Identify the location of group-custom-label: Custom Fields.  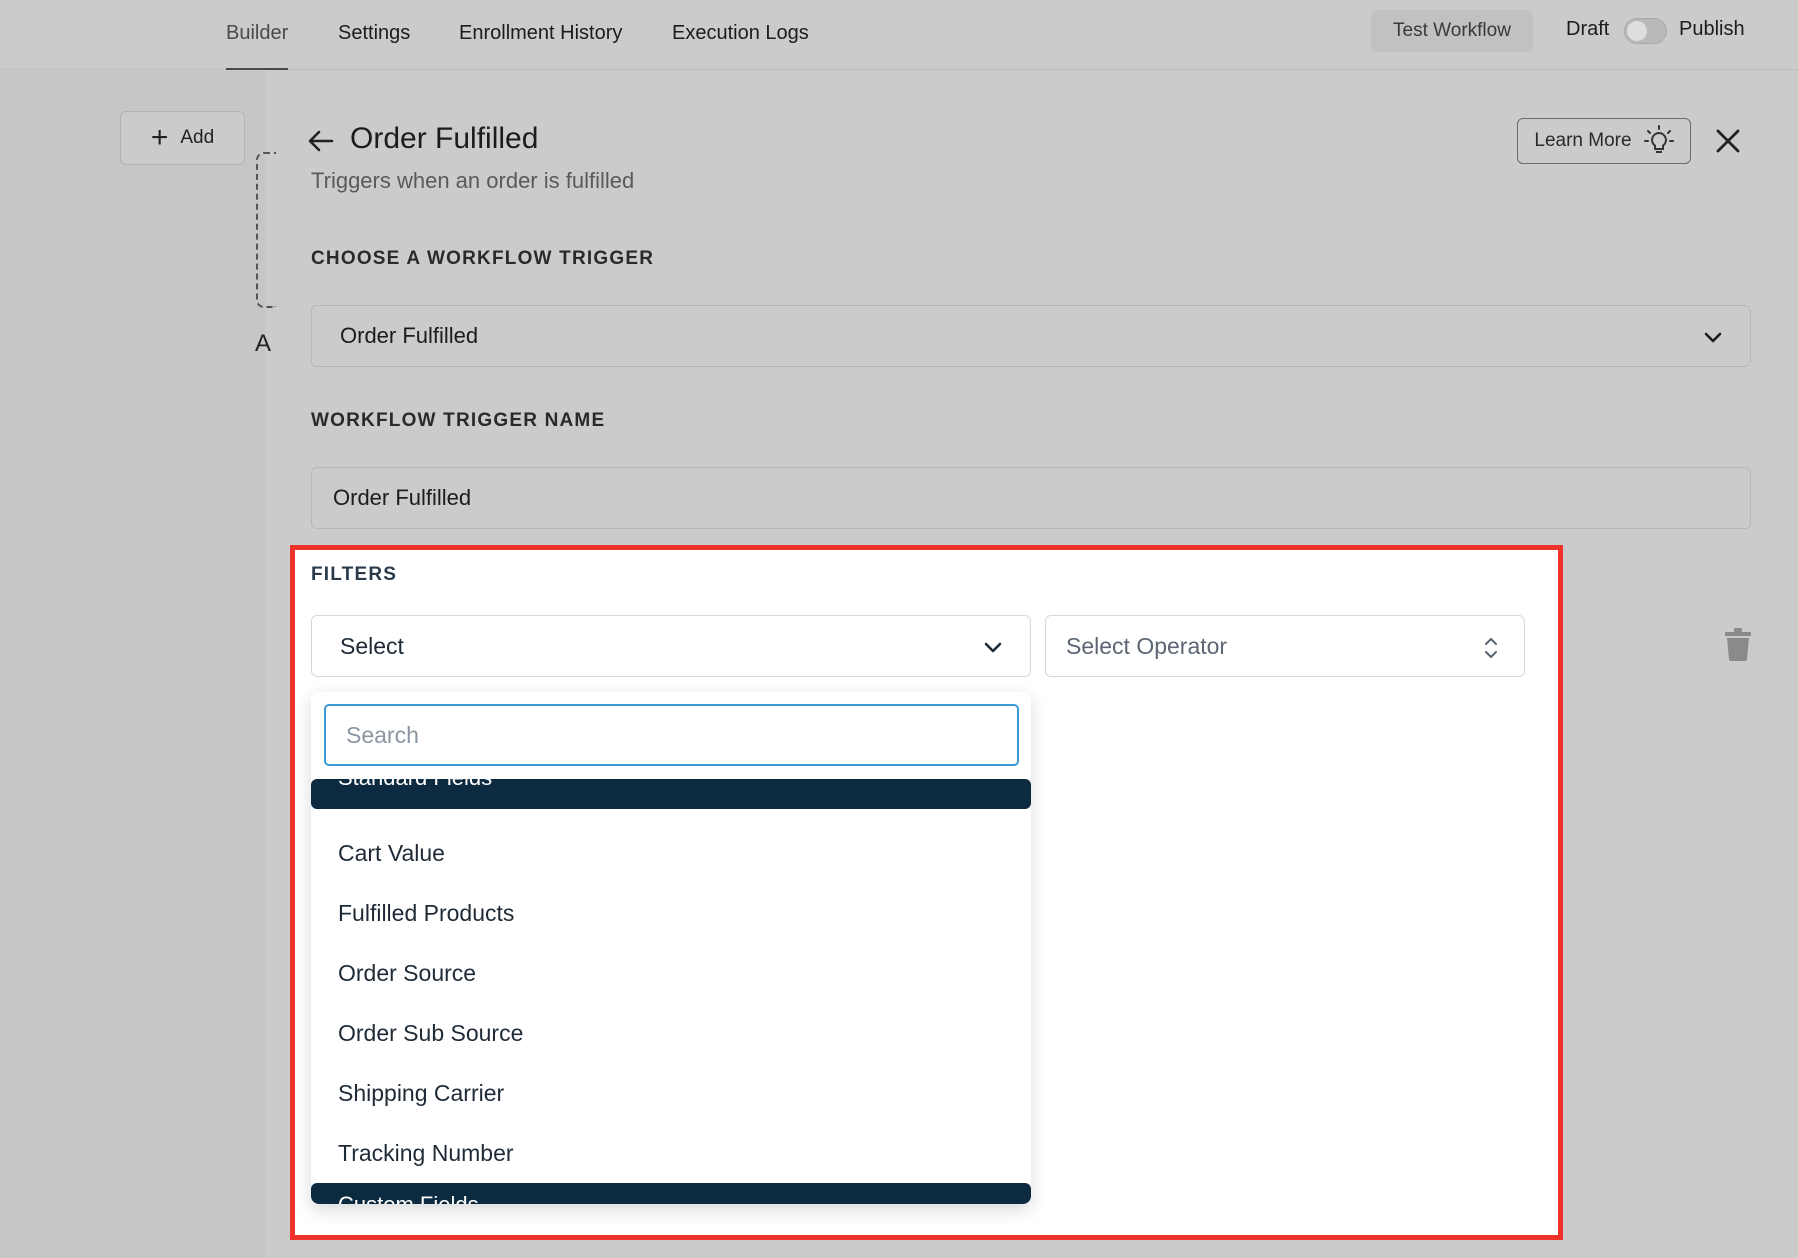
(684, 1198).